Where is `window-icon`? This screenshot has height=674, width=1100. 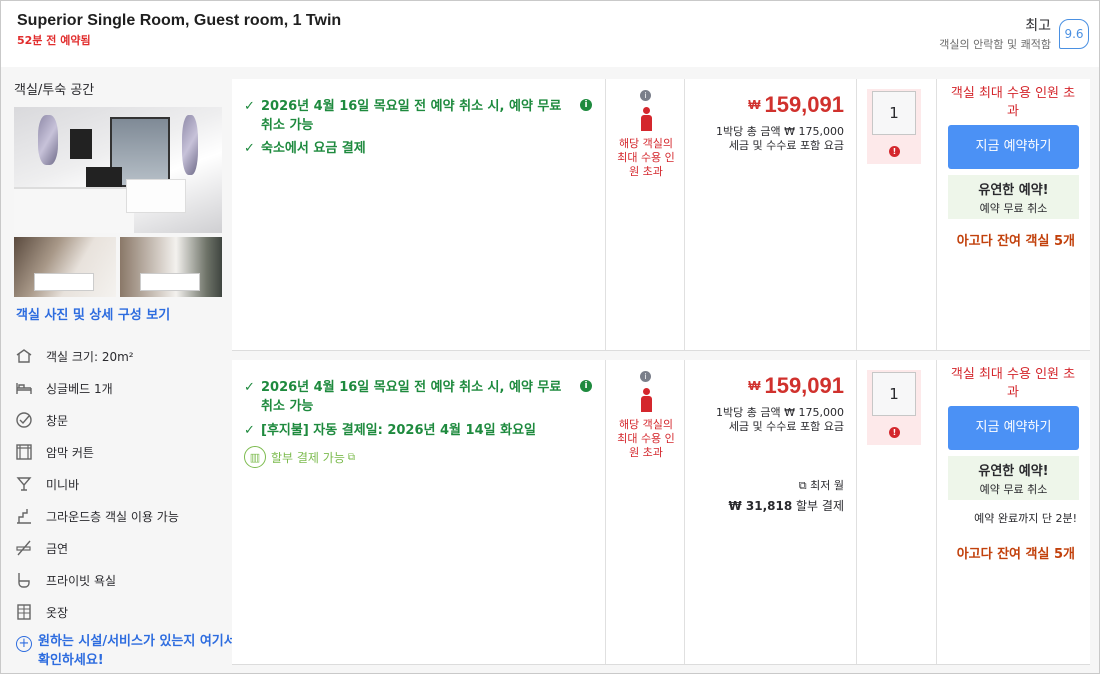
window-icon is located at coordinates (24, 420).